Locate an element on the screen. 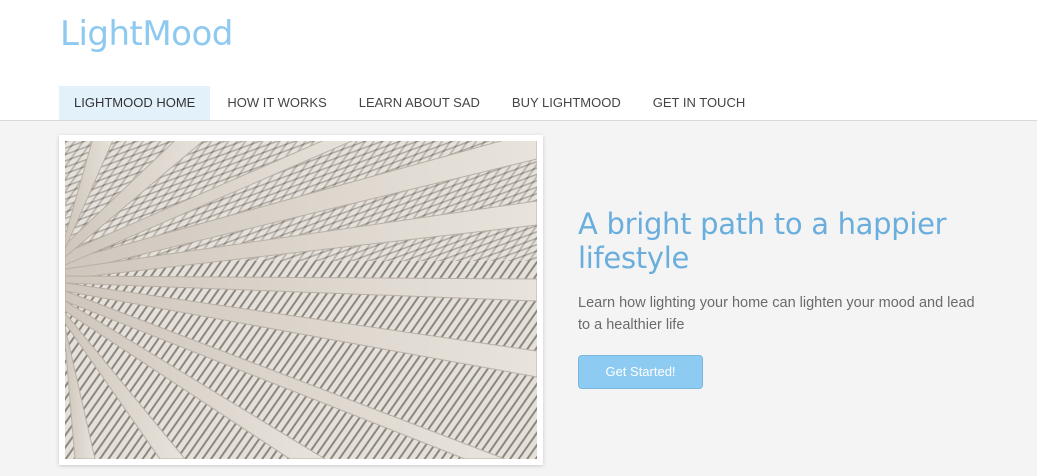  nav-item-buy: BUY LIGHTMOOD is located at coordinates (566, 103).